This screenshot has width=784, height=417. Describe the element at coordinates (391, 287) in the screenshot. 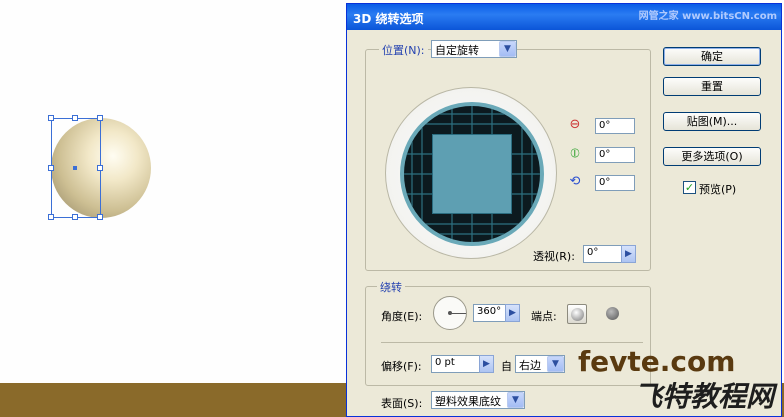

I see `revolve-legend: 绕转` at that location.